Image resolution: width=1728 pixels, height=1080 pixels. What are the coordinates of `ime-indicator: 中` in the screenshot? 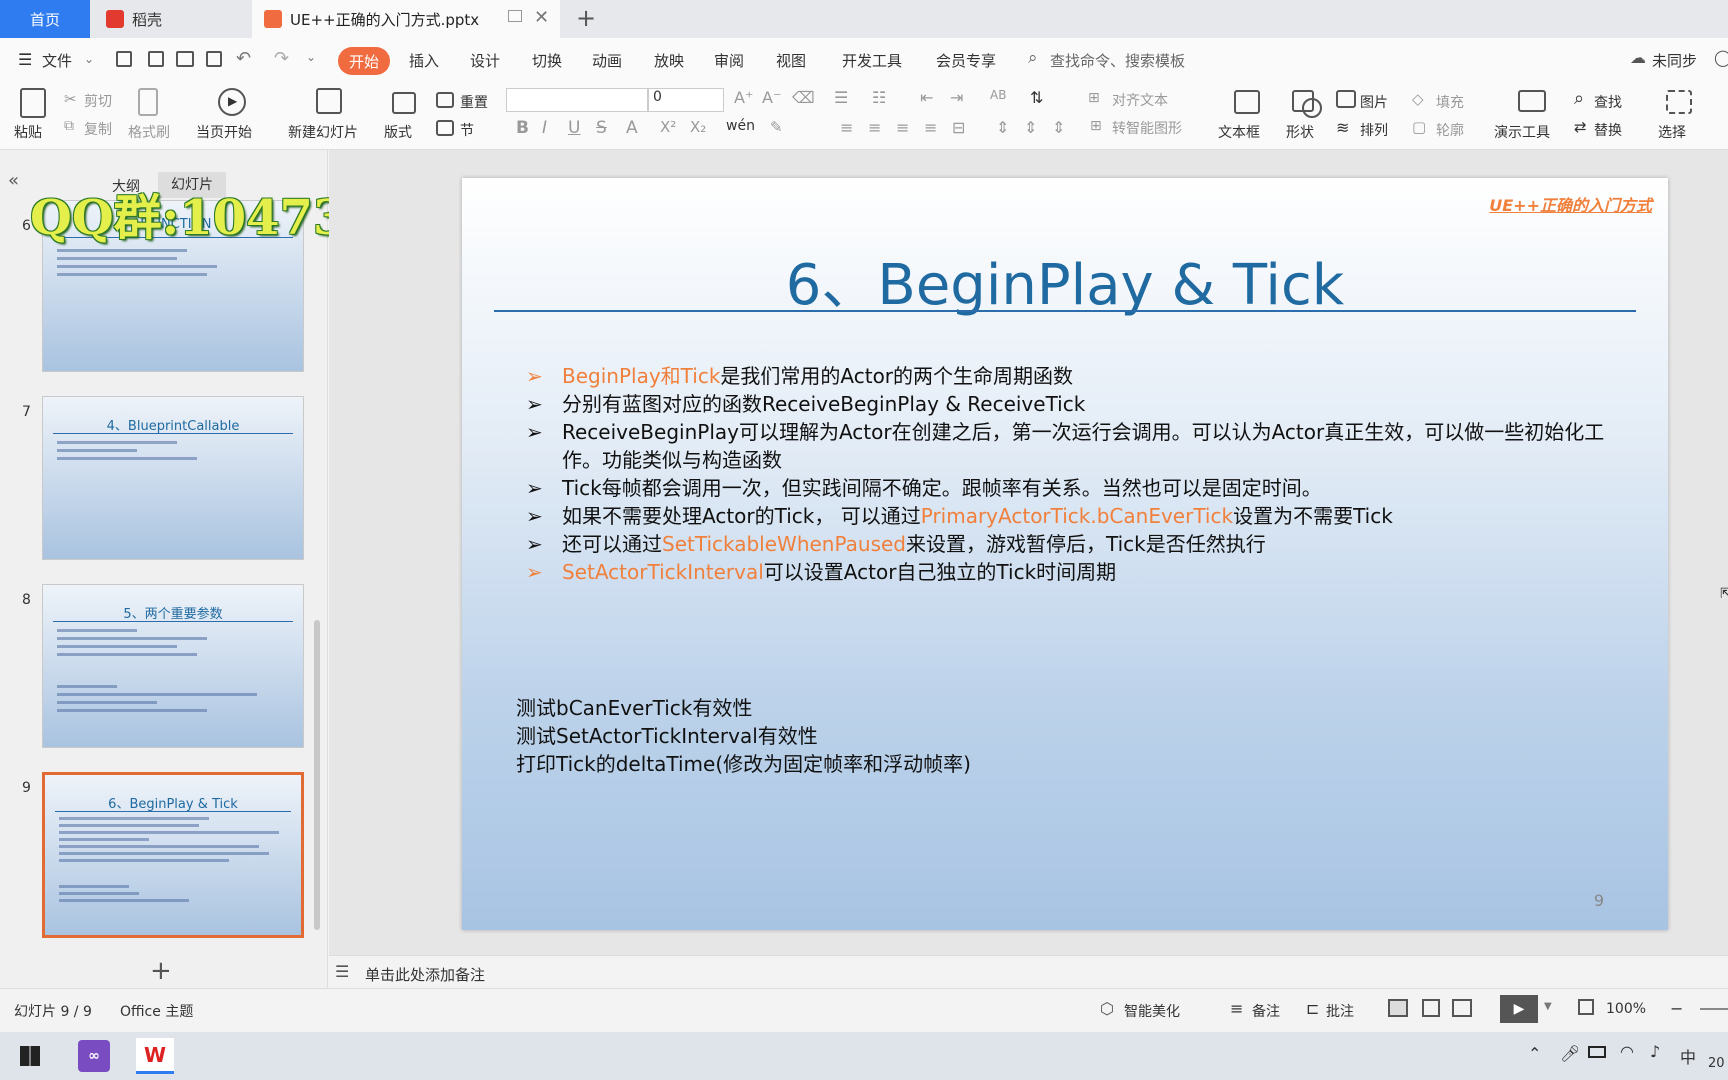 It's located at (1688, 1056).